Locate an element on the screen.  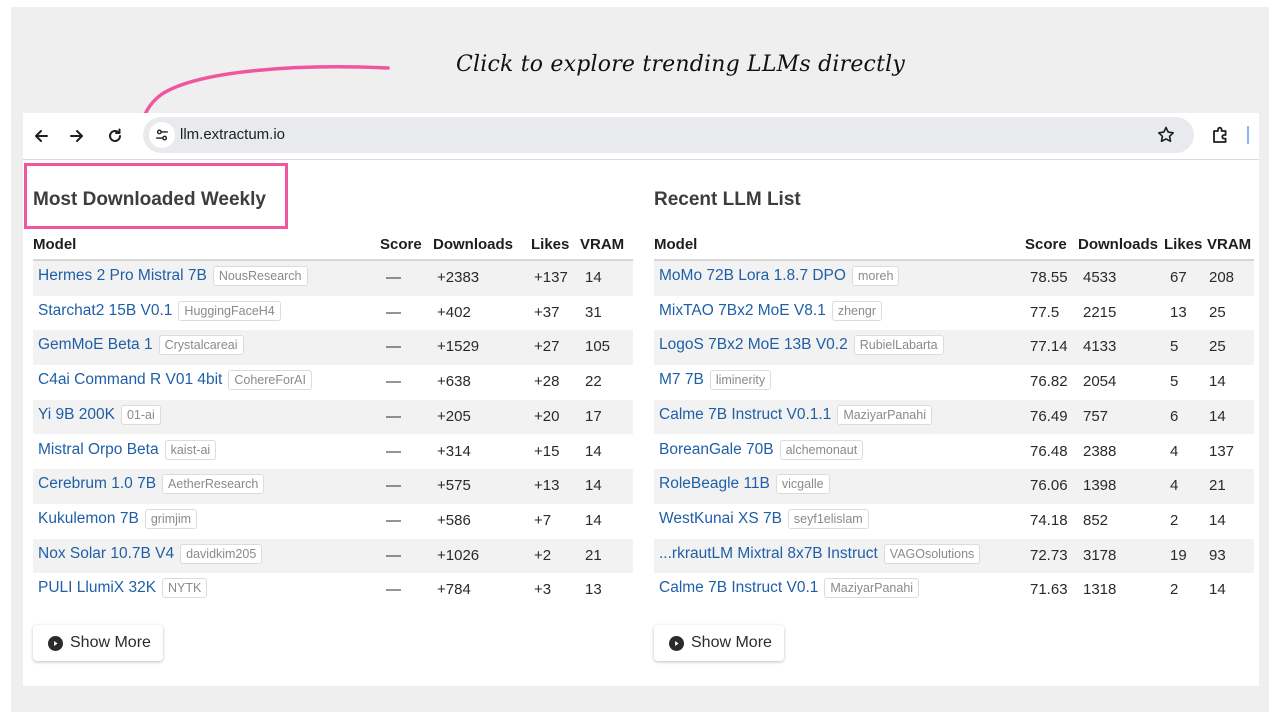
score-cell: 76.49 is located at coordinates (1049, 416).